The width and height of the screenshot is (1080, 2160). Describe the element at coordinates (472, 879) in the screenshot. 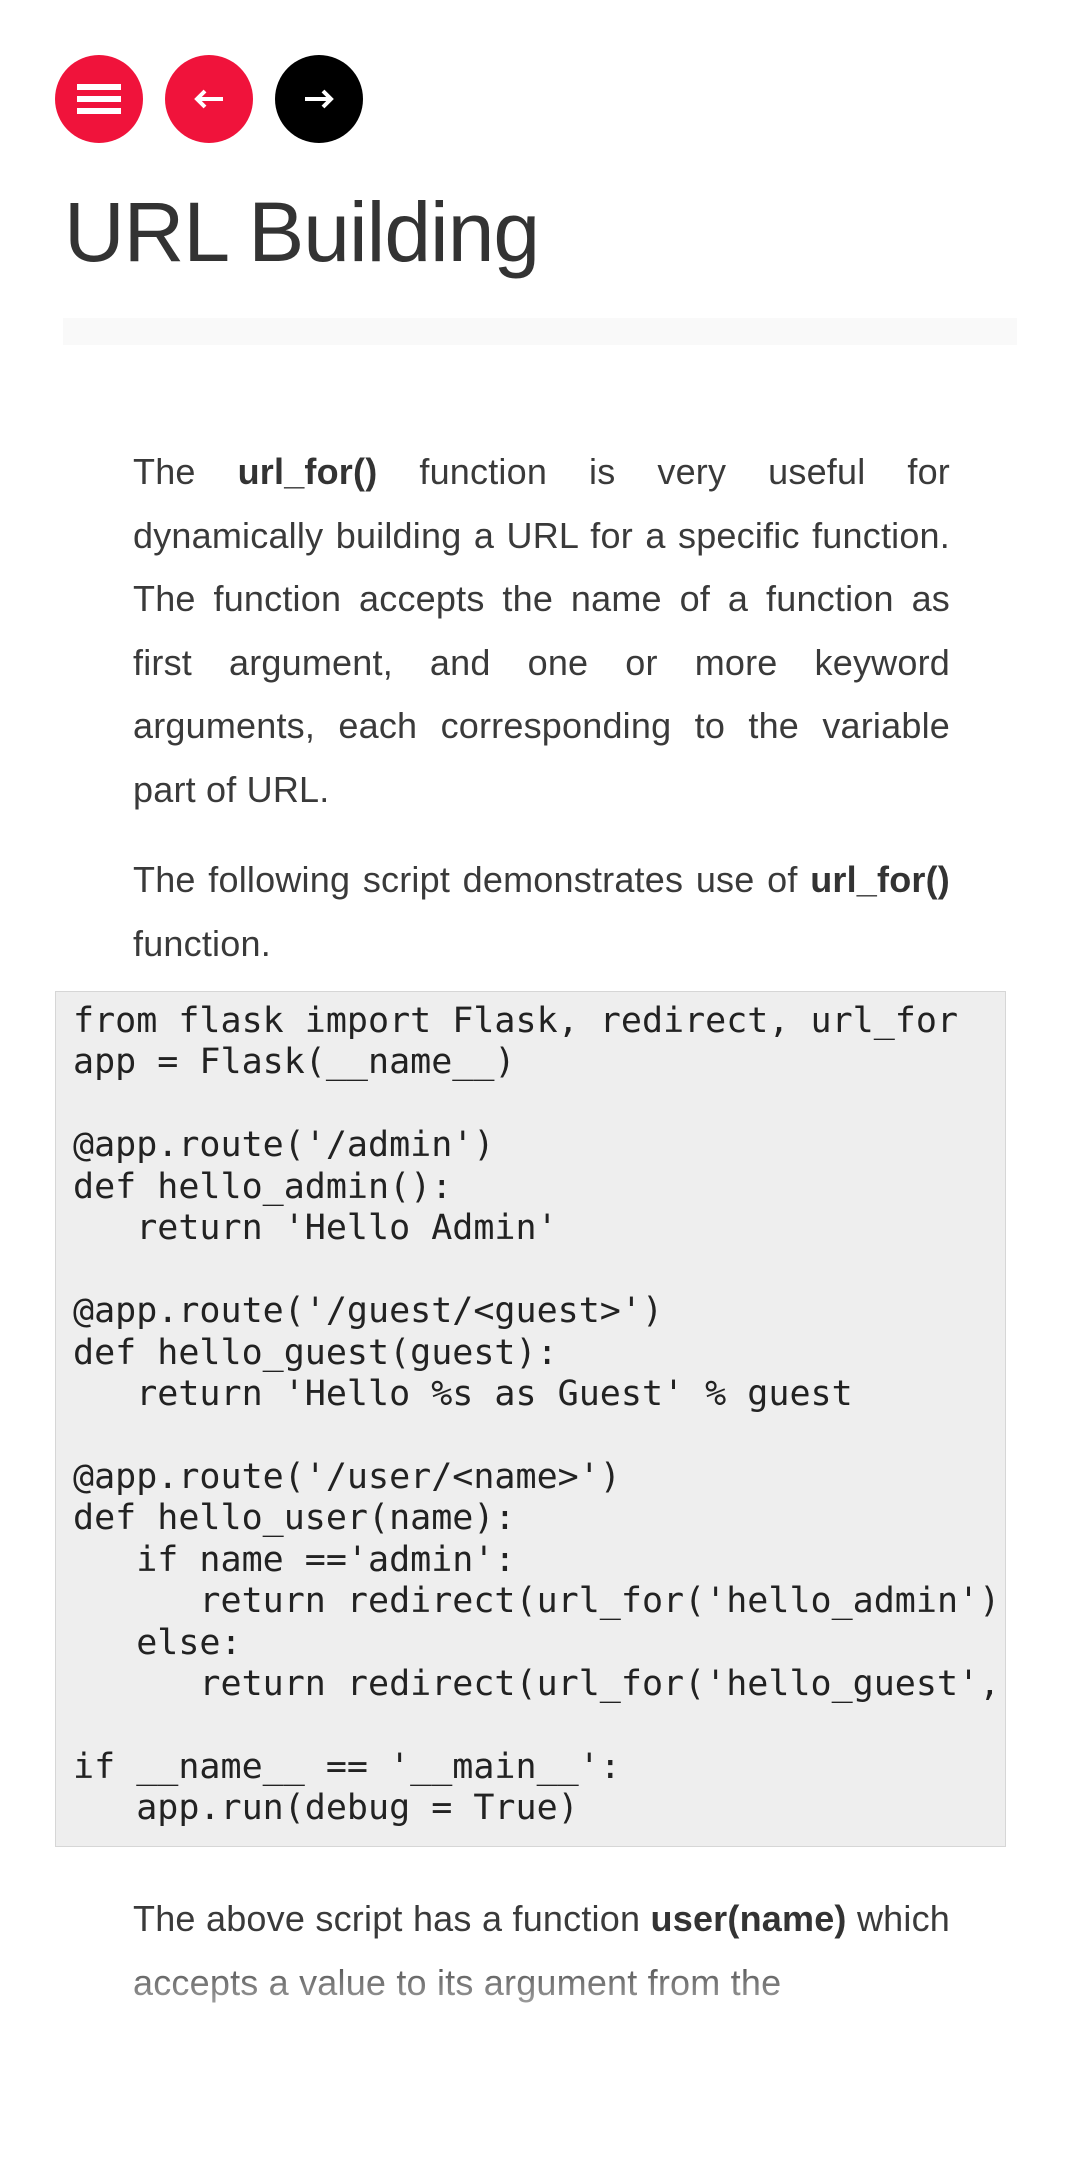

I see `text: The following script demonstrates use of` at that location.